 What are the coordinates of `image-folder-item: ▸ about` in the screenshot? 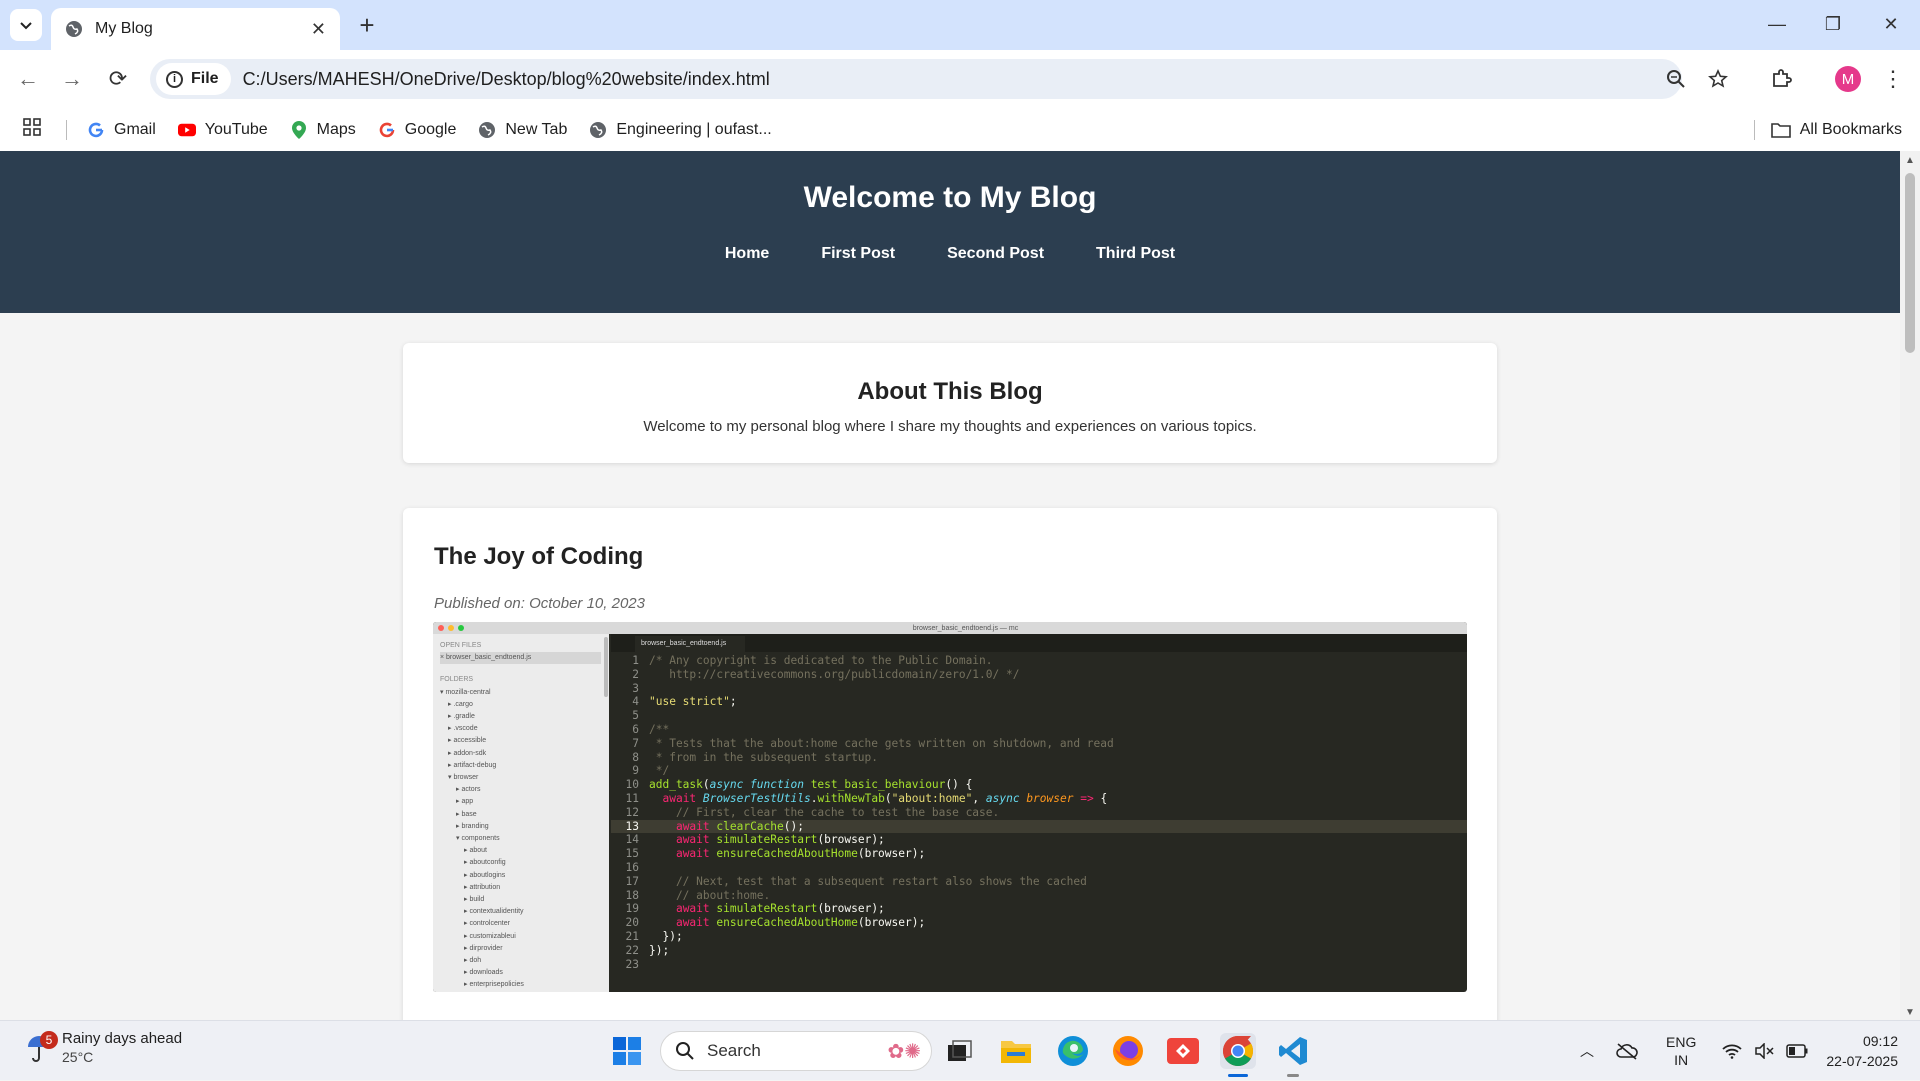 It's located at (475, 851).